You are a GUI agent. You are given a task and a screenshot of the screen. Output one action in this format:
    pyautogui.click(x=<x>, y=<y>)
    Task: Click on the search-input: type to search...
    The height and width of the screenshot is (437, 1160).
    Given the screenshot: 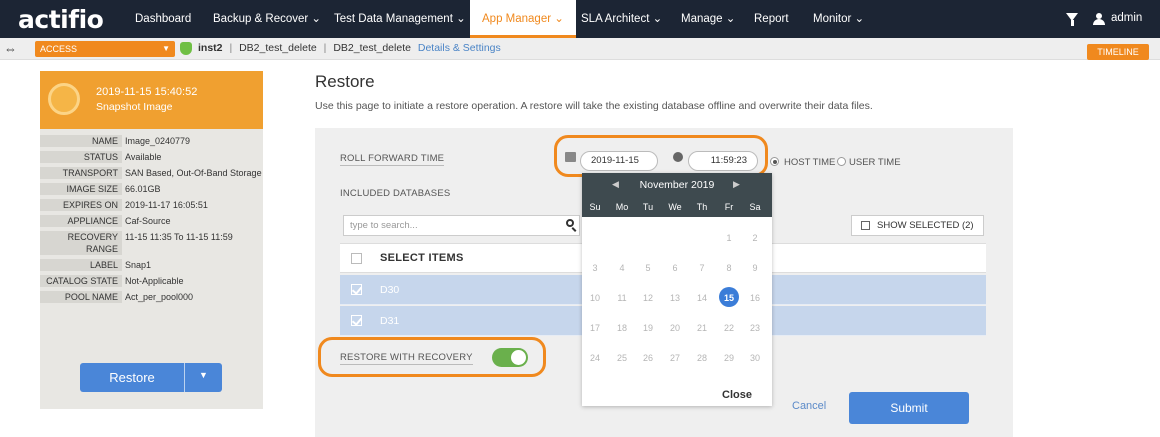 What is the action you would take?
    pyautogui.click(x=461, y=225)
    